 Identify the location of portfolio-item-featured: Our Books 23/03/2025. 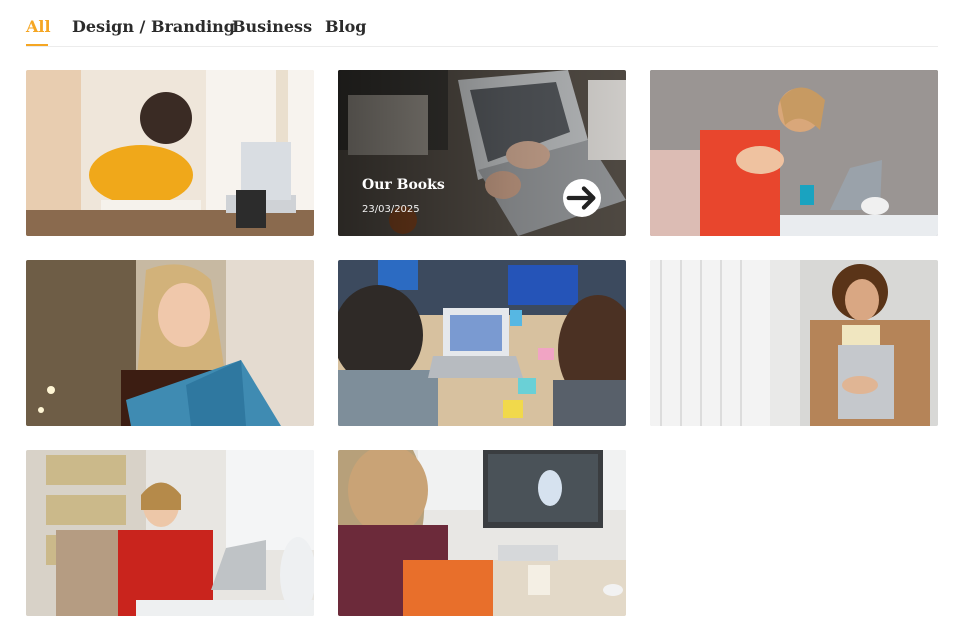
(482, 153).